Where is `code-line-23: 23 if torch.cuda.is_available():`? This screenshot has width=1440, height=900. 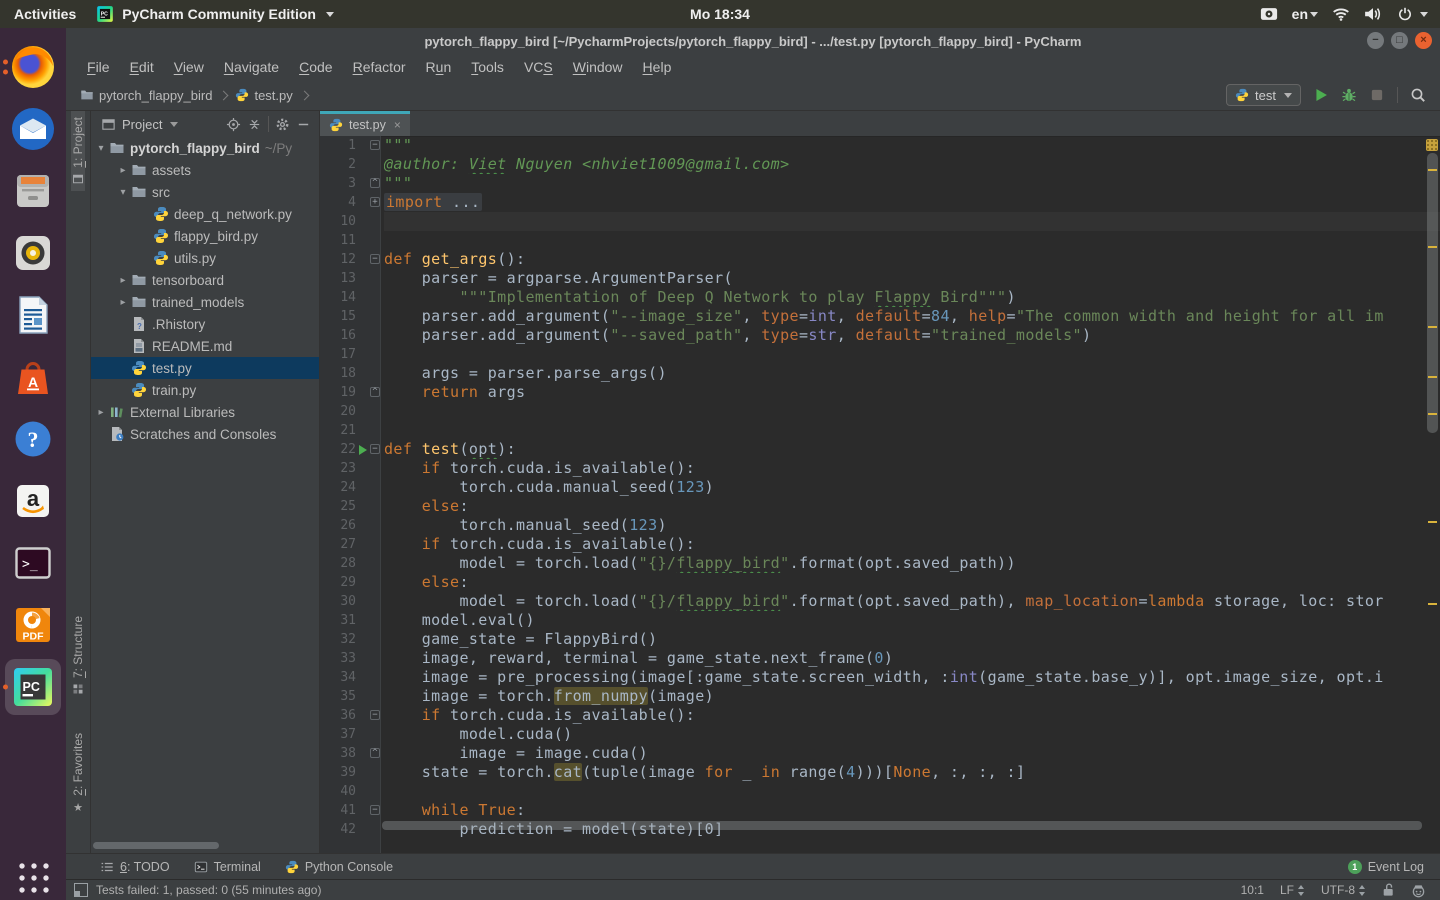 code-line-23: 23 if torch.cuda.is_available(): is located at coordinates (880, 468).